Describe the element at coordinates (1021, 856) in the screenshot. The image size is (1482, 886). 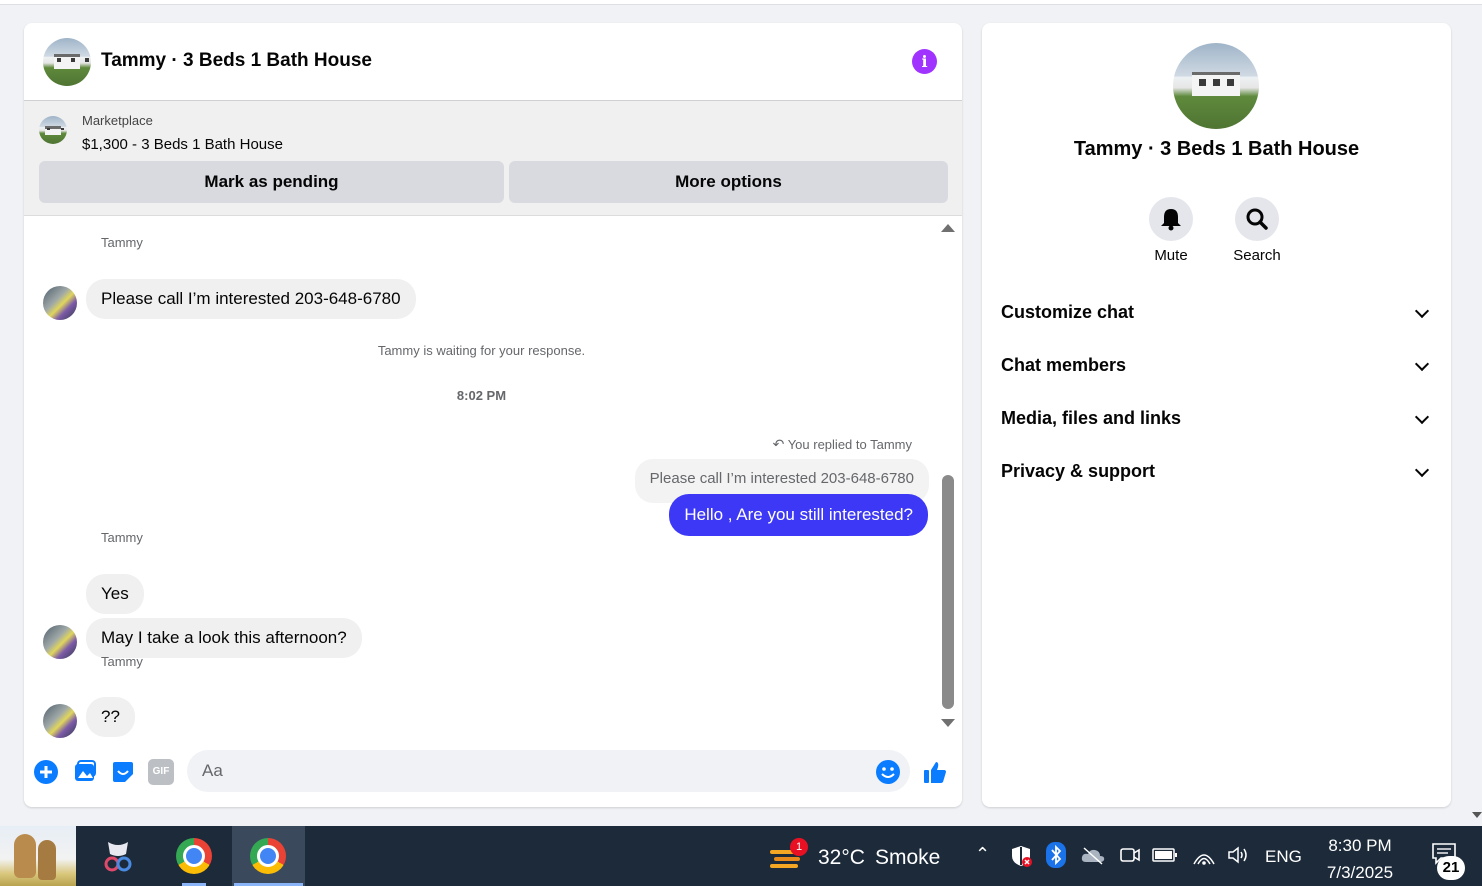
I see `security-shield-icon` at that location.